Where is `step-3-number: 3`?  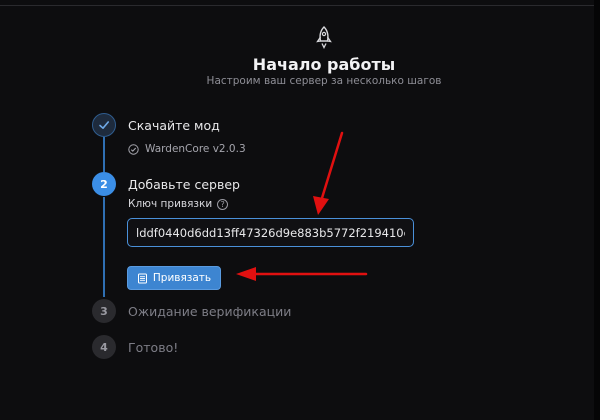 step-3-number: 3 is located at coordinates (104, 311).